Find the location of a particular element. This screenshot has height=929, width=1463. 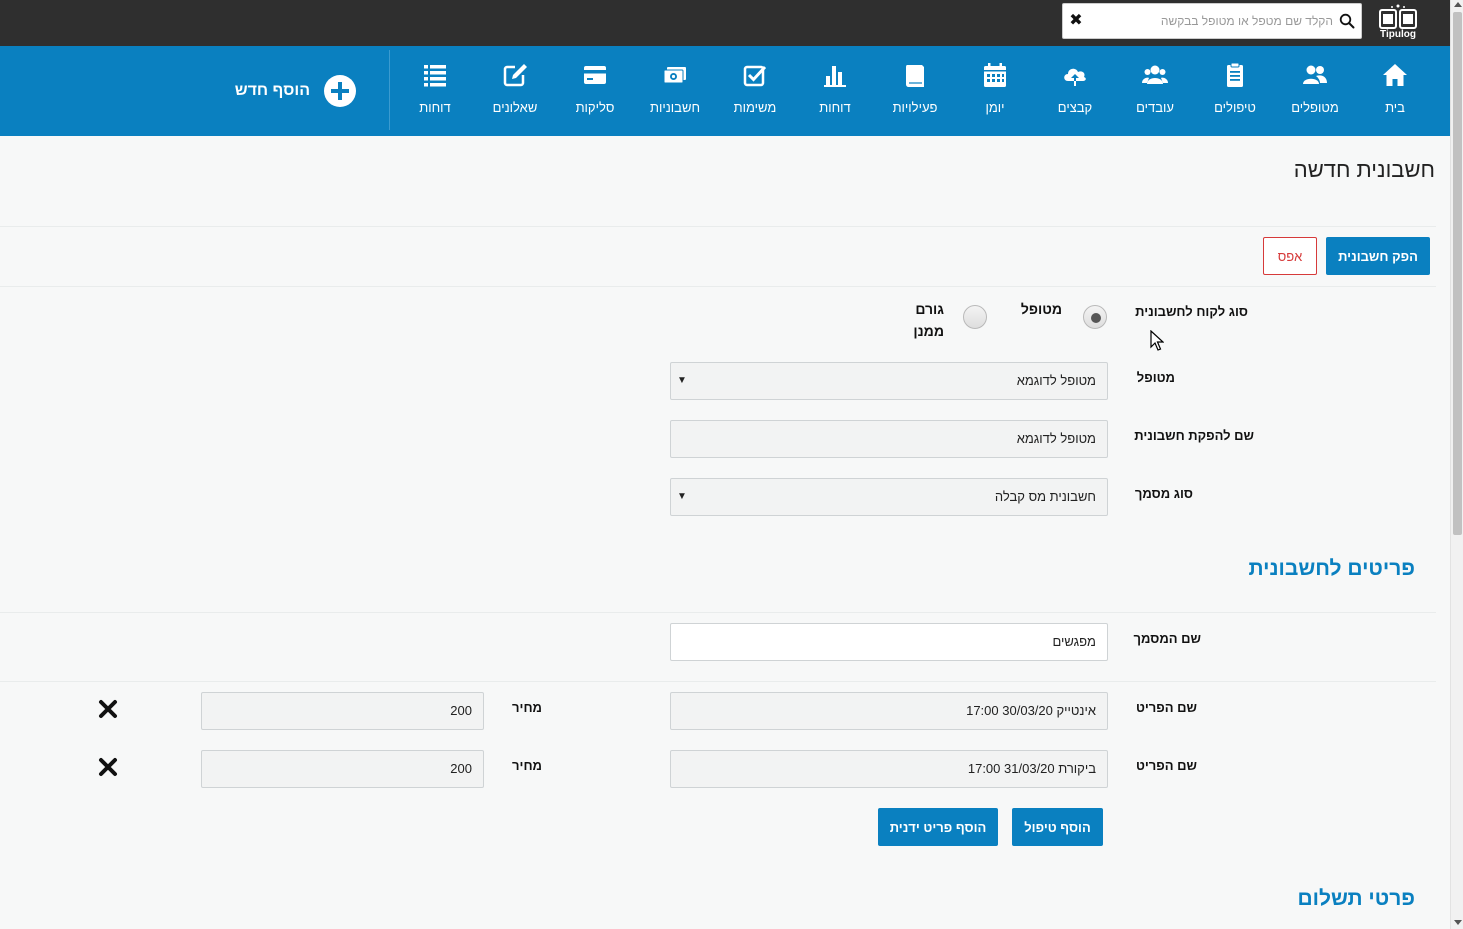

add-manual-item-button: הוסף פריט ידנית is located at coordinates (938, 827).